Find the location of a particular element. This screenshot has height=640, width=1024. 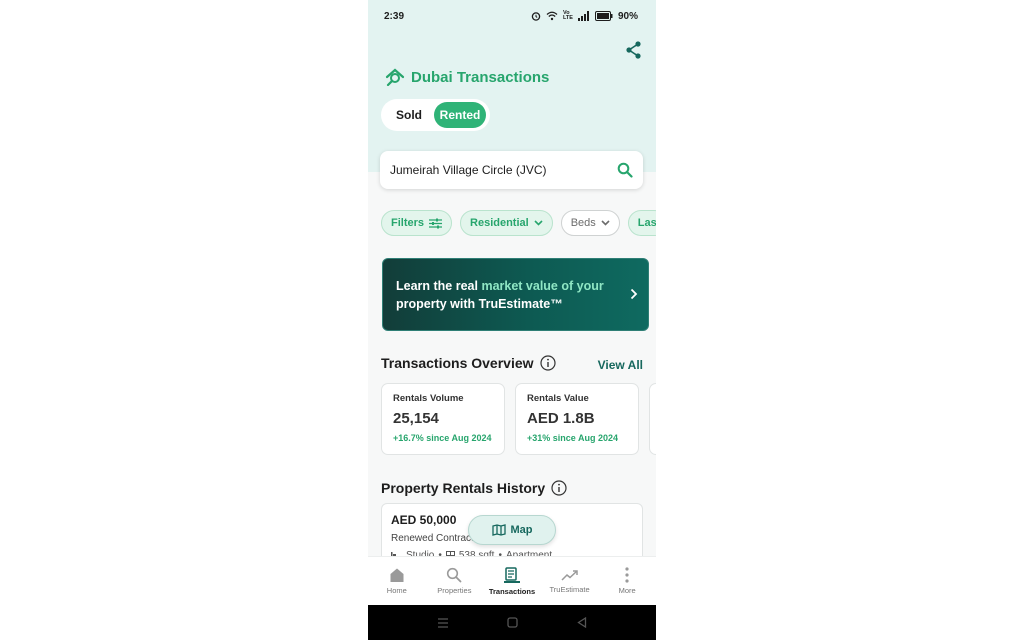

share-icon is located at coordinates (633, 50).